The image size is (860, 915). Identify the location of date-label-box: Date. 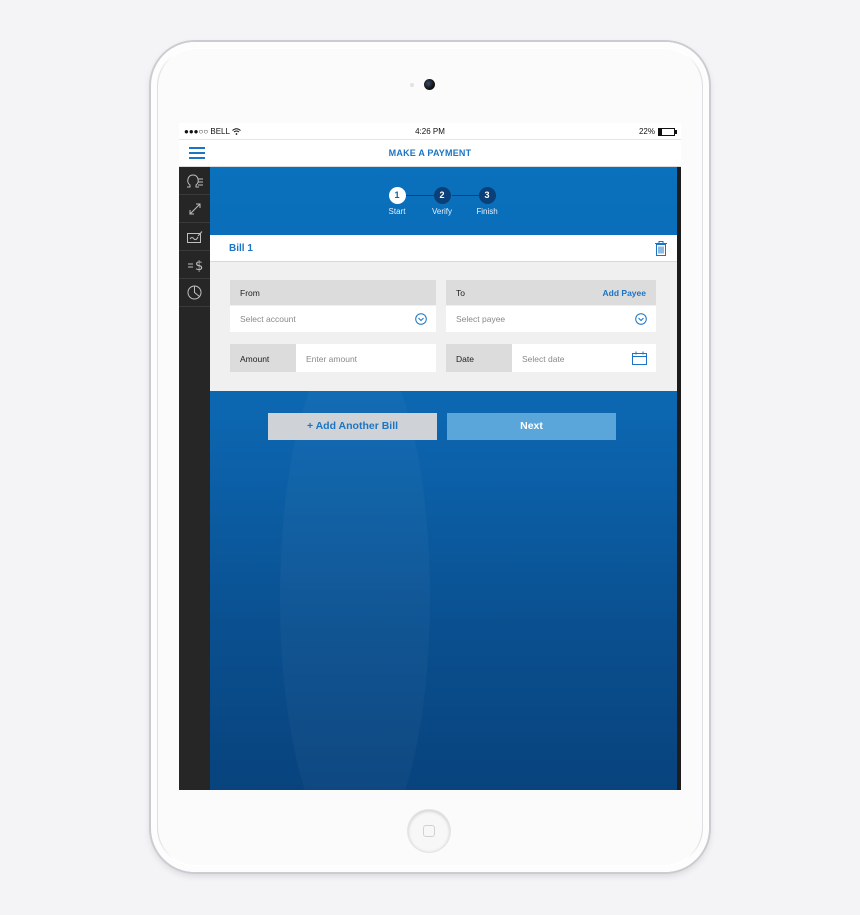
(479, 358).